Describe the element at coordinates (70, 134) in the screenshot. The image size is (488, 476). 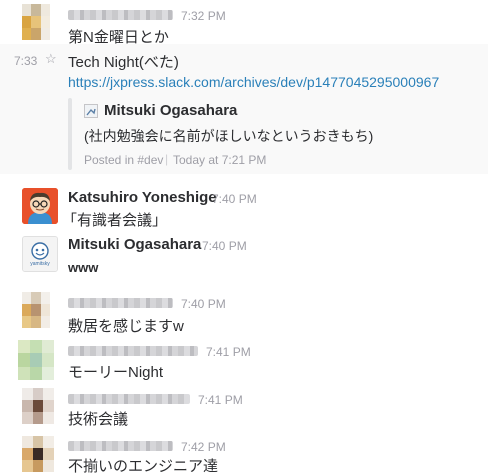
I see `attachment-accent-bar` at that location.